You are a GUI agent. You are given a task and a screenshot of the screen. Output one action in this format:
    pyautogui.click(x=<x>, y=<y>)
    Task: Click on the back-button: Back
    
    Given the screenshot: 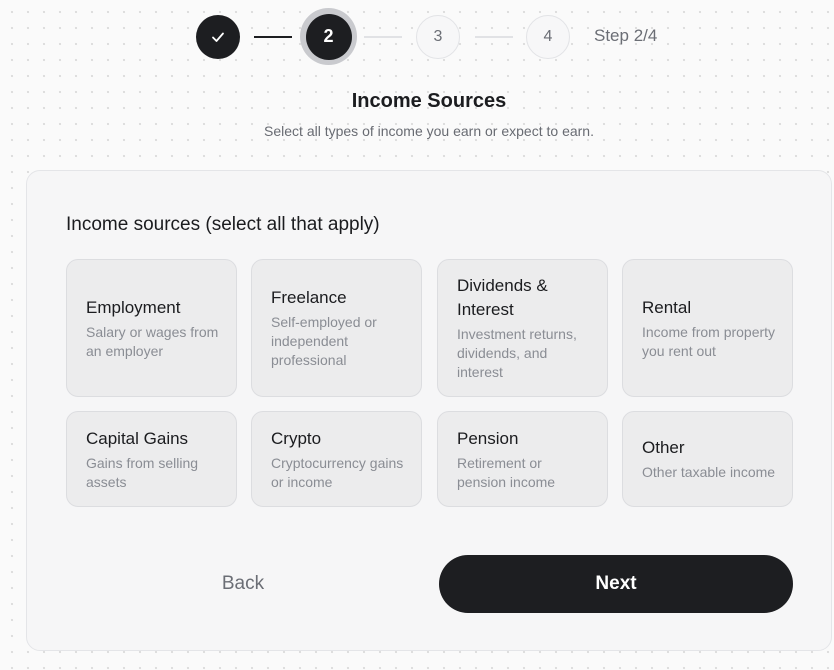 What is the action you would take?
    pyautogui.click(x=243, y=584)
    